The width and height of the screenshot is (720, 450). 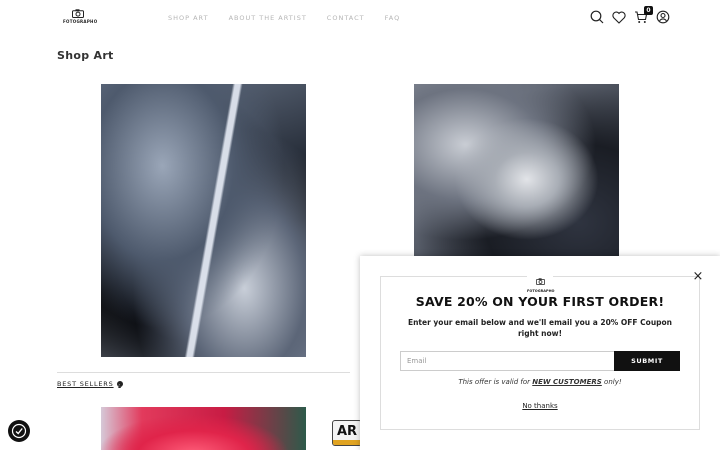 I want to click on popup-logo: FOTOGRAPHO, so click(x=541, y=281).